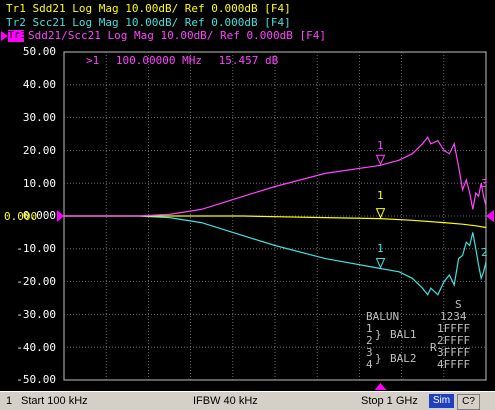 The image size is (495, 410). Describe the element at coordinates (380, 195) in the screenshot. I see `marker-1-label-tr1: 1` at that location.